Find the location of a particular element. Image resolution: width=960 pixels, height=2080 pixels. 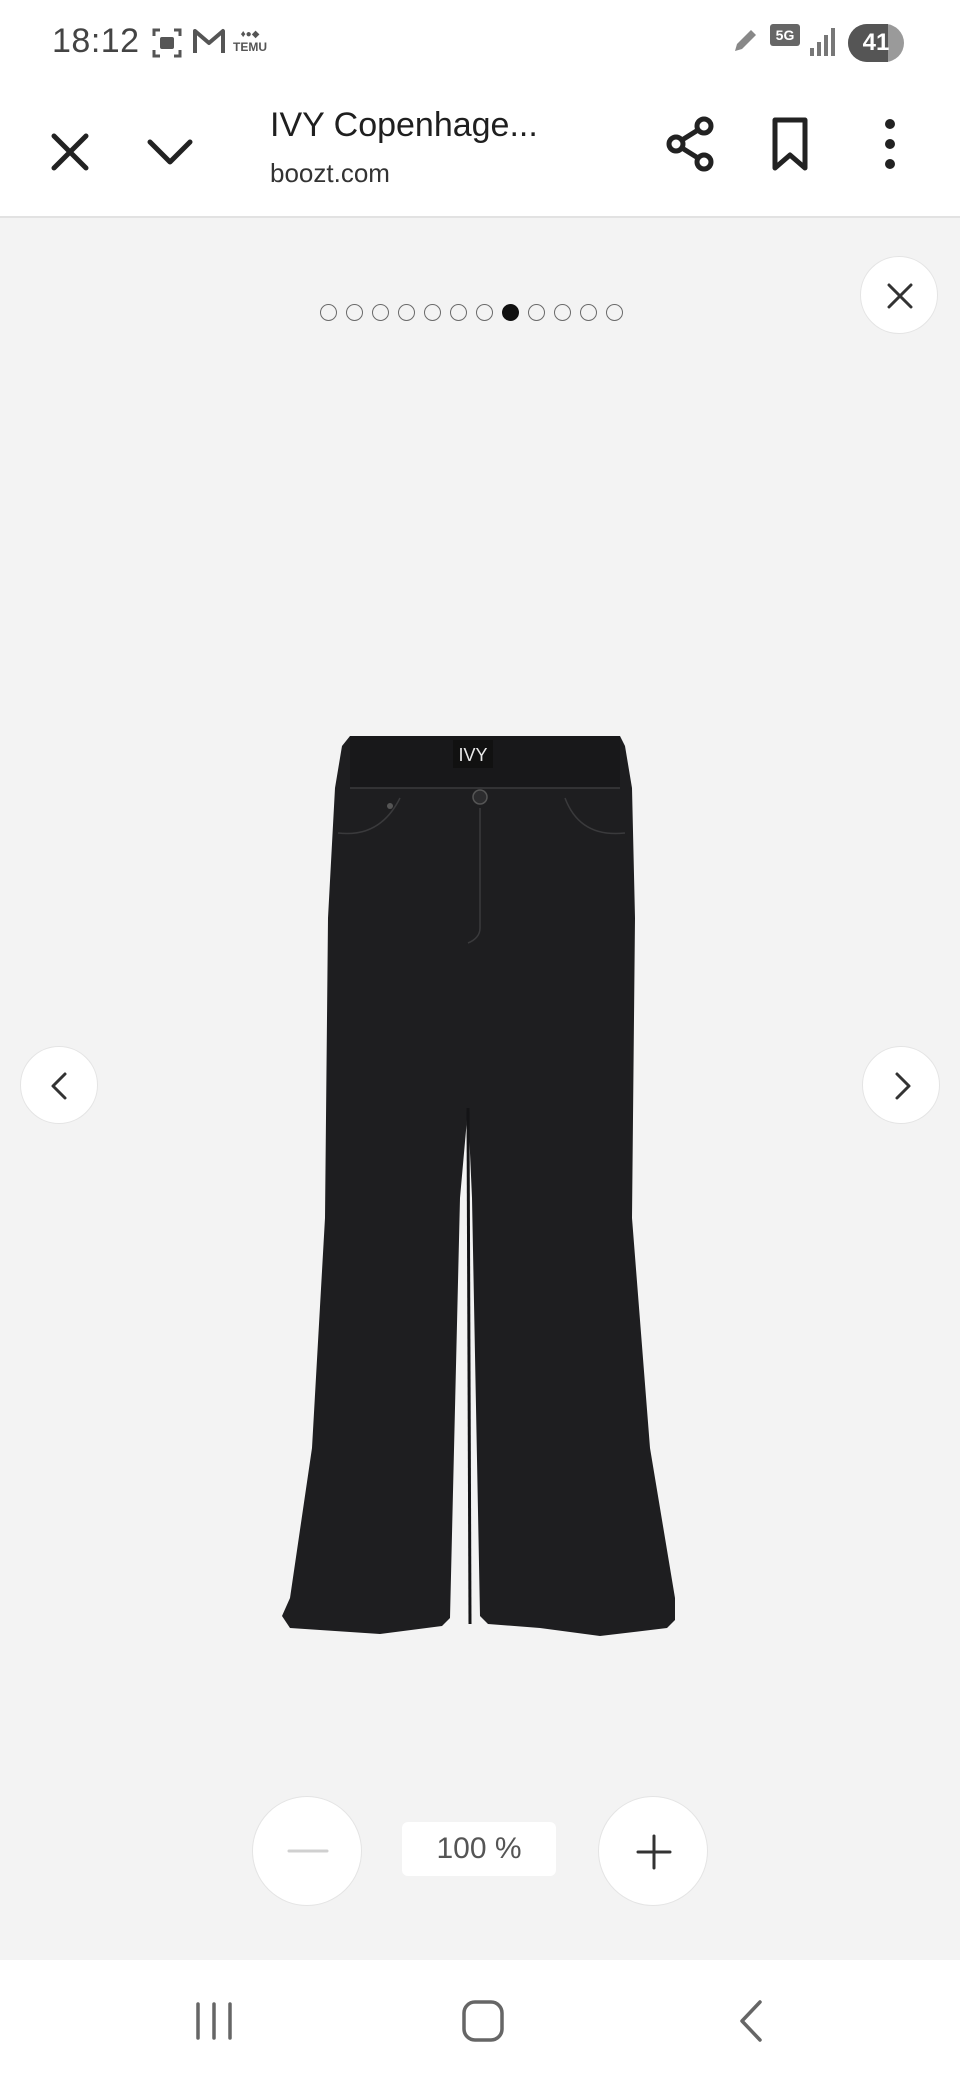

zoom-in-button is located at coordinates (653, 1851).